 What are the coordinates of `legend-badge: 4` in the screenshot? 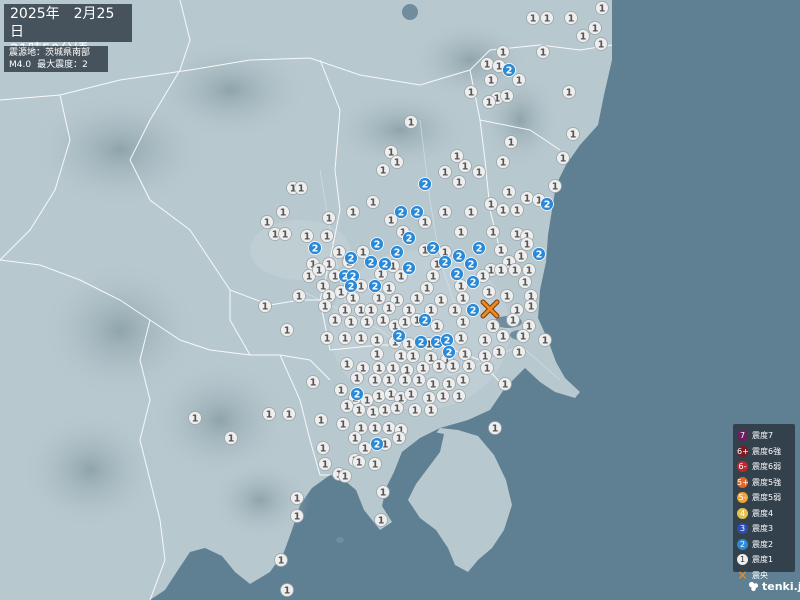 It's located at (742, 513).